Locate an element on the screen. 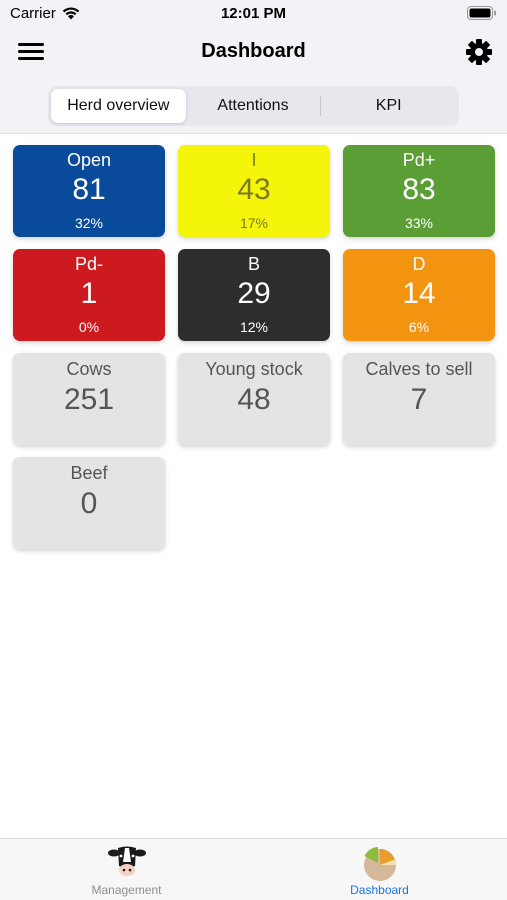 The width and height of the screenshot is (507, 900). tile-cows: Cows 251 is located at coordinates (89, 399).